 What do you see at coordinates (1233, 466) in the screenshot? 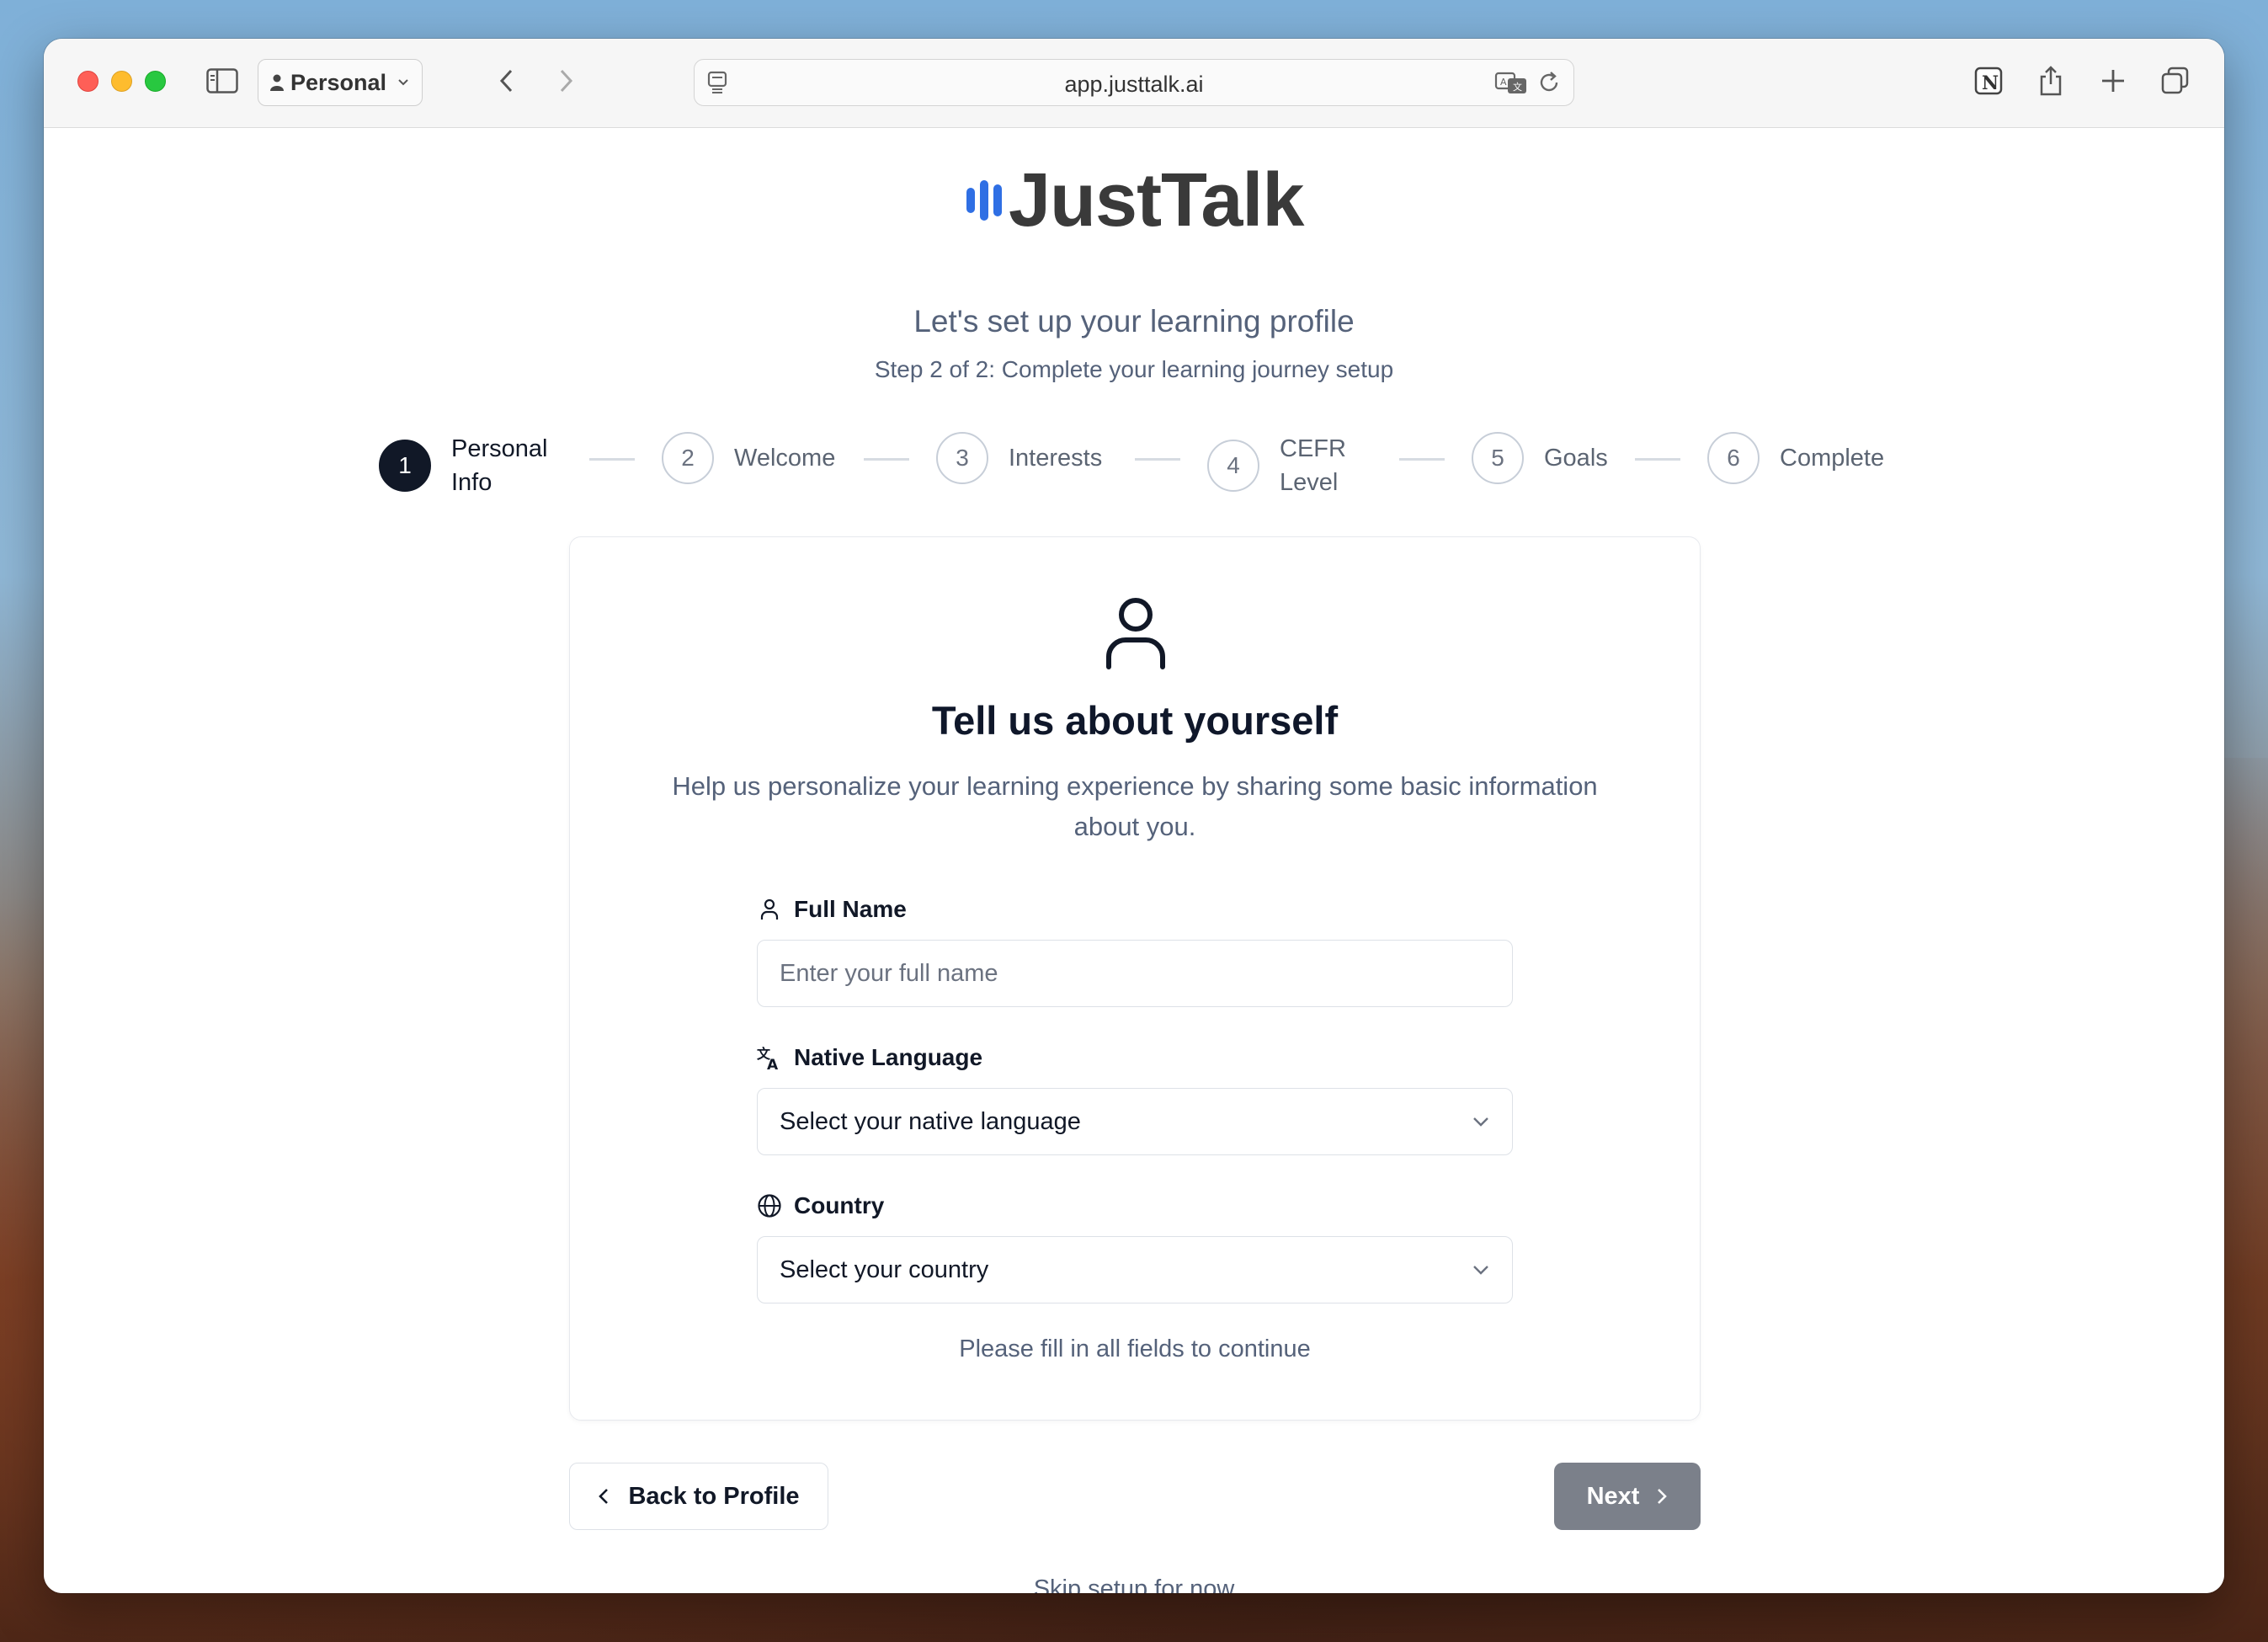
I see `step-number: 4` at bounding box center [1233, 466].